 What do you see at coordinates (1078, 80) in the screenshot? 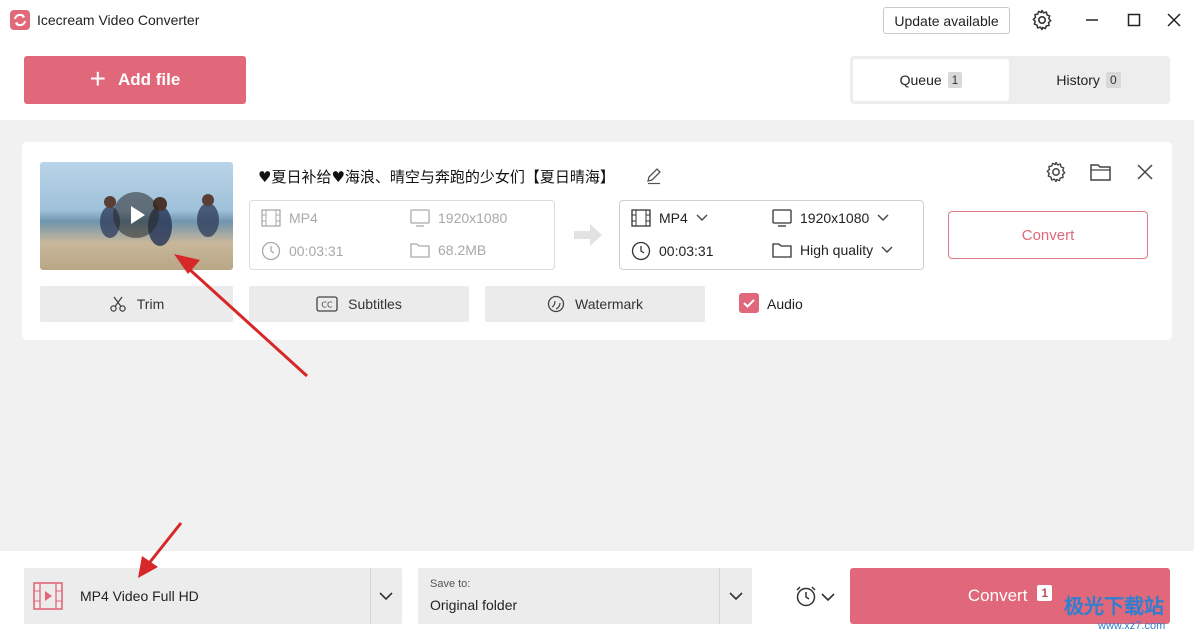
I see `tab-history-label: History` at bounding box center [1078, 80].